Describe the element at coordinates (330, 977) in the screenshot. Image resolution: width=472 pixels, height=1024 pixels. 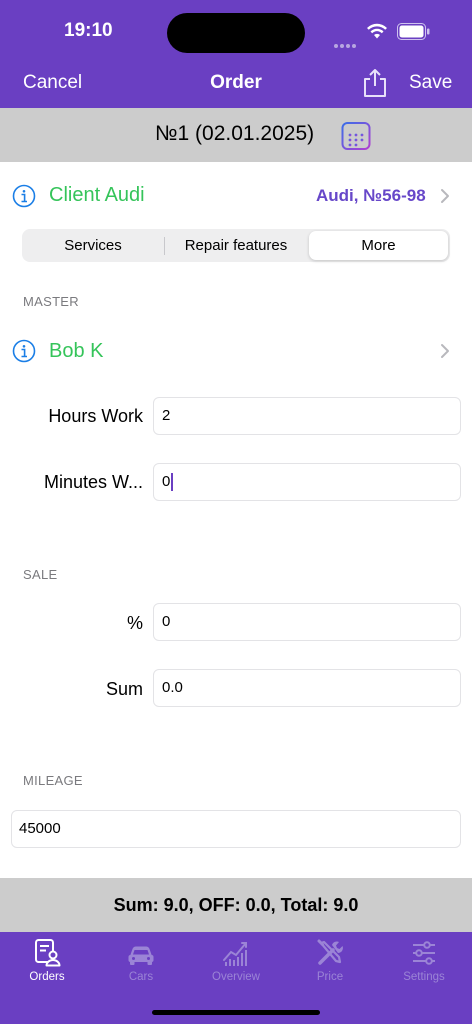
I see `tab-label: Price` at that location.